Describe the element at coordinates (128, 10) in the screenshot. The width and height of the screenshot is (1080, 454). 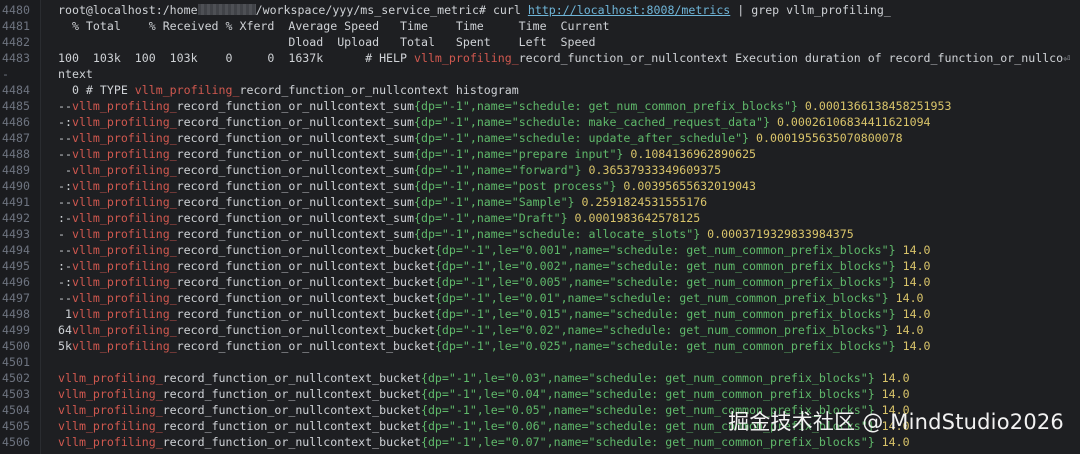
I see `shell-prompt: root@localhost:/home` at that location.